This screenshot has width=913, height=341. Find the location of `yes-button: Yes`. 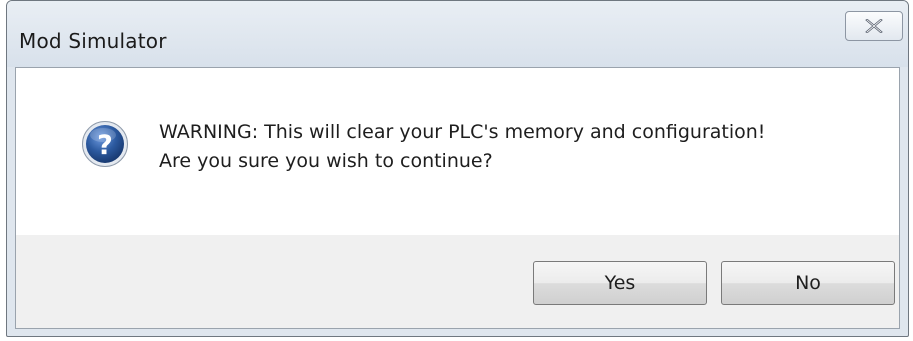

yes-button: Yes is located at coordinates (620, 283).